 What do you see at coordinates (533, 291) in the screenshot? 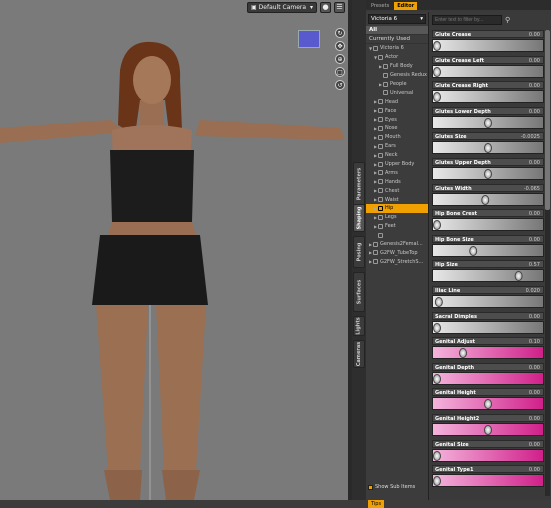
I see `slider-value: 0.020` at bounding box center [533, 291].